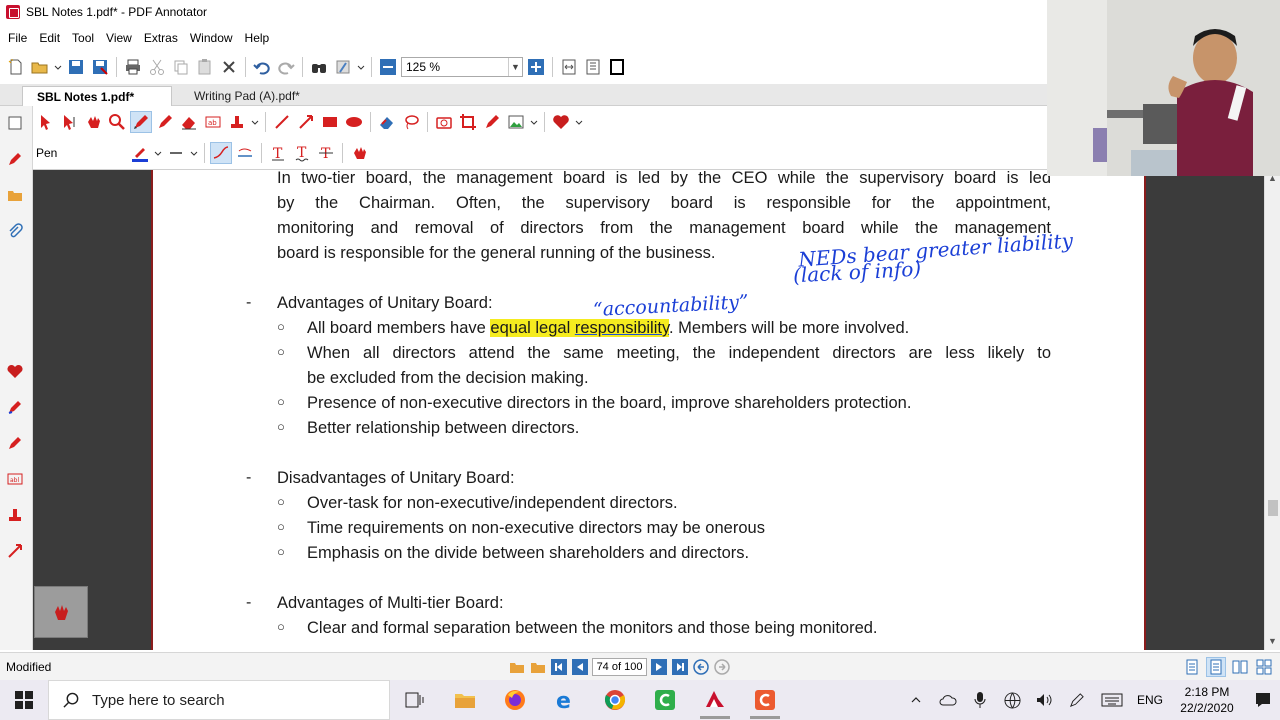 Image resolution: width=1280 pixels, height=720 pixels. Describe the element at coordinates (24, 700) in the screenshot. I see `start-button` at that location.